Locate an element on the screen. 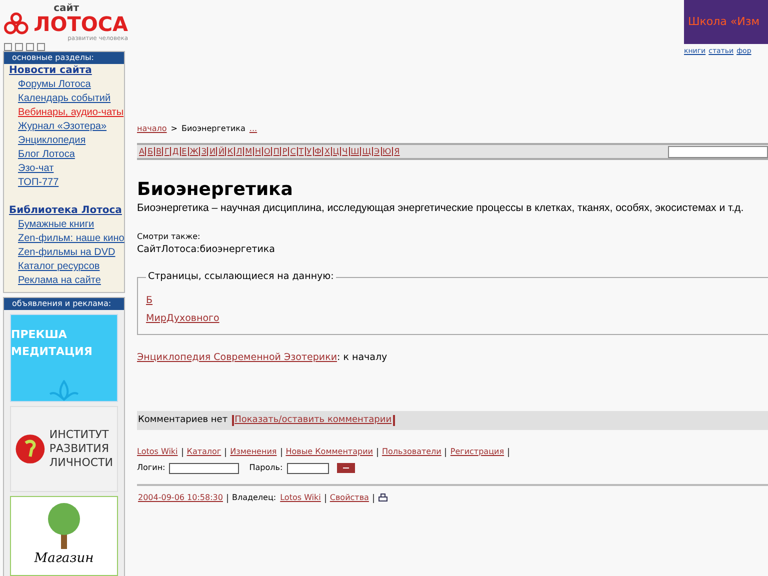 This screenshot has width=768, height=576. school-banner: Школа «Изм is located at coordinates (726, 22).